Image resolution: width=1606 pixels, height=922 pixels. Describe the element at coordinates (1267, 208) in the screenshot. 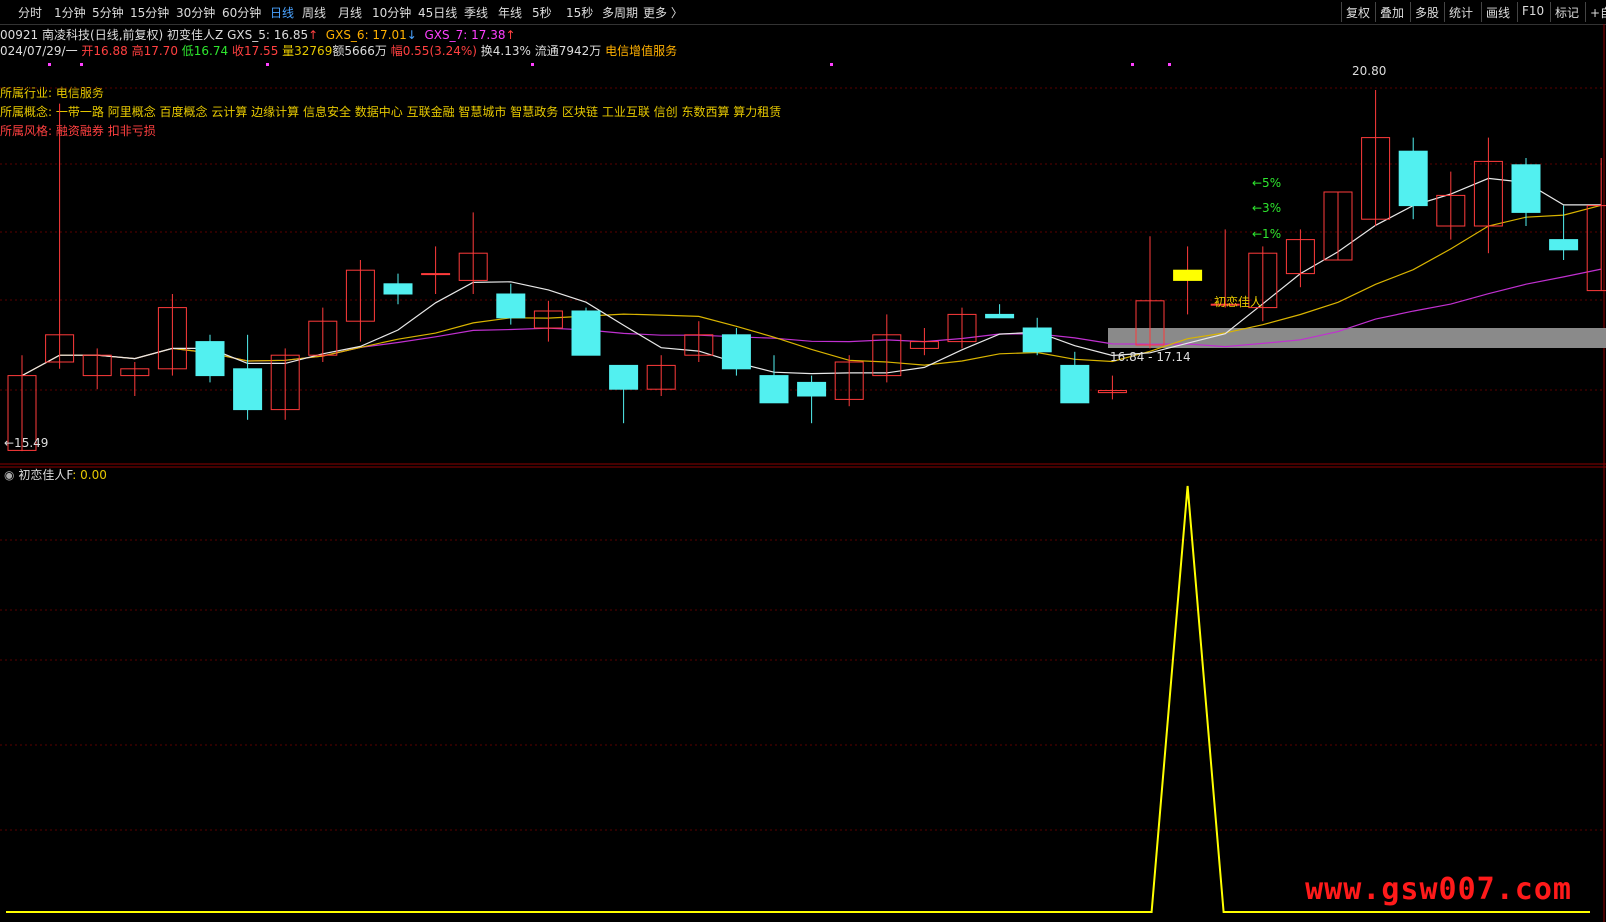

I see `pct3-marker: ←3%` at that location.